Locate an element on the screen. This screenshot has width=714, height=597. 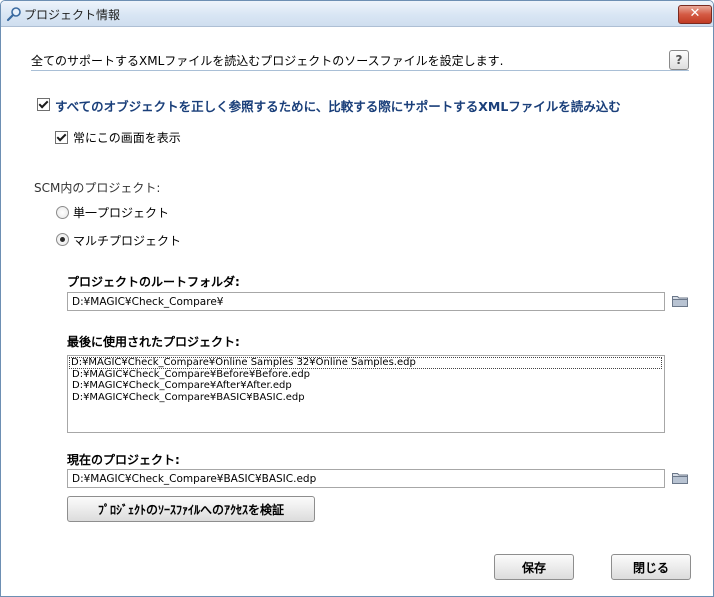
project-magnifier-icon is located at coordinates (13, 14).